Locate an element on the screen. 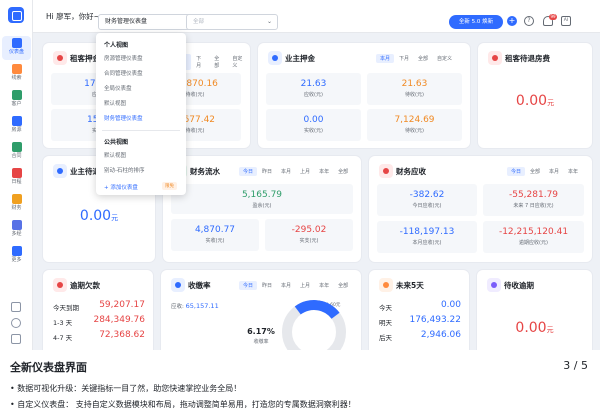 This screenshot has width=600, height=415. sidebar-item-multi: 多经 is located at coordinates (16, 230).